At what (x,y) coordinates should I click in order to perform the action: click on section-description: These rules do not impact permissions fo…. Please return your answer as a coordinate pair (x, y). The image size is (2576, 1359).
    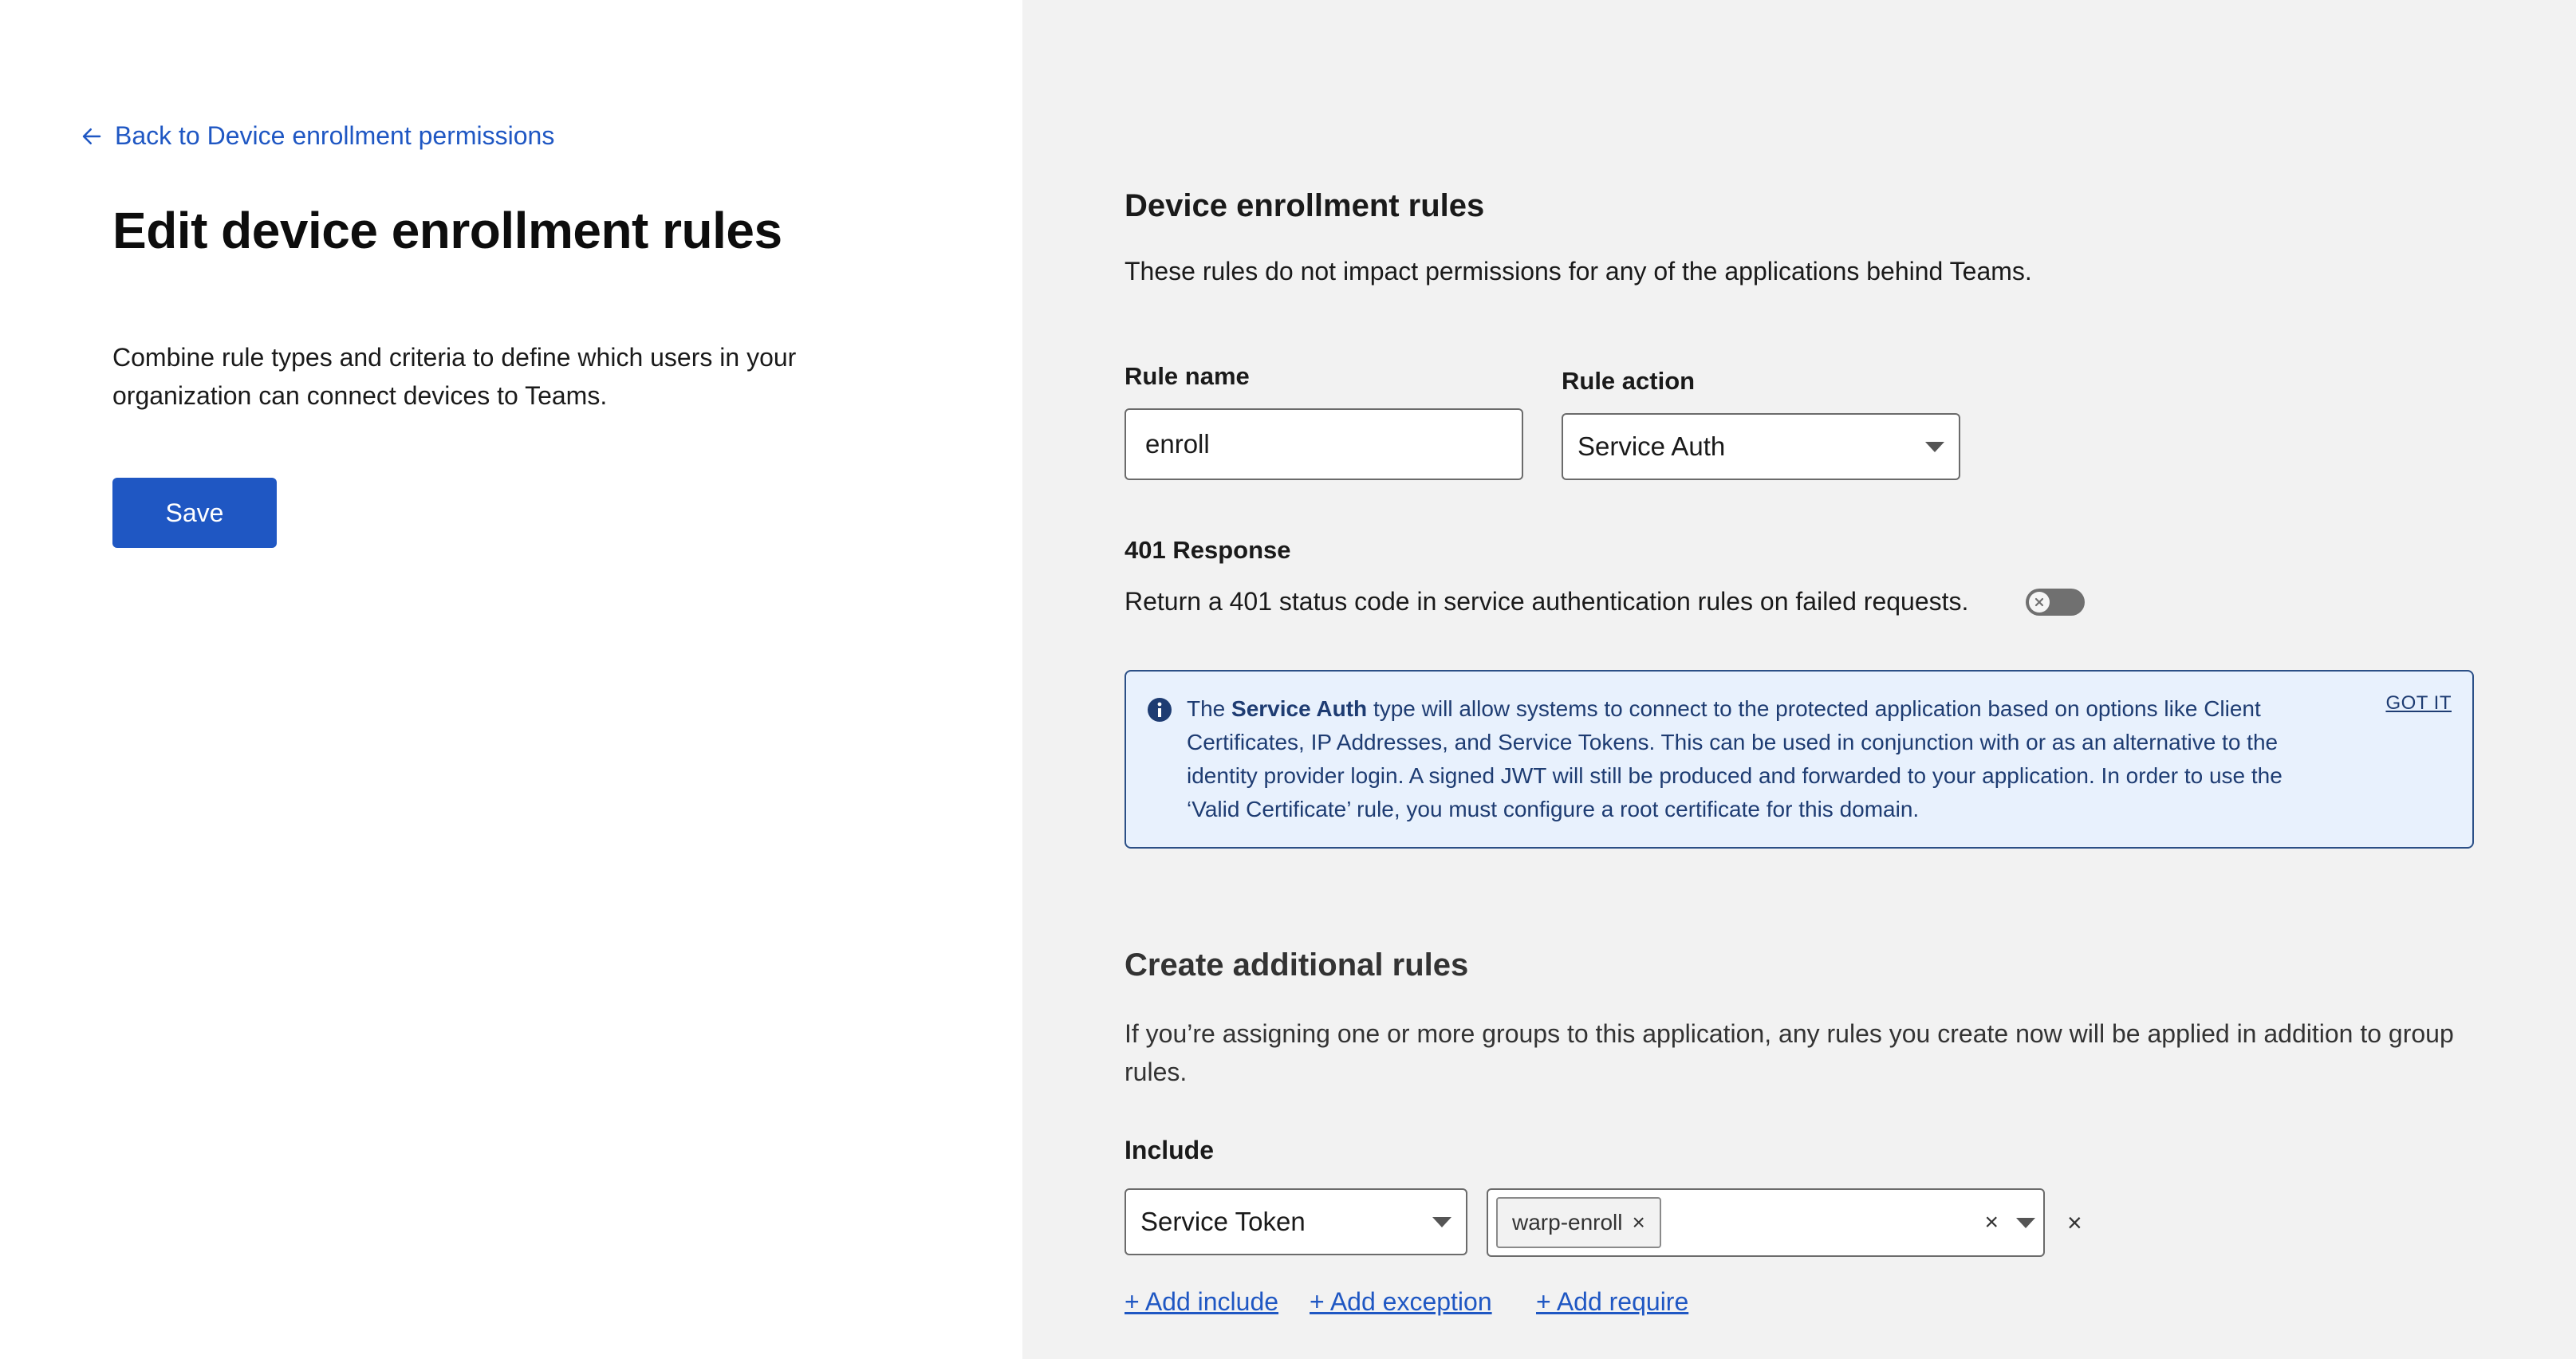
    Looking at the image, I should click on (1578, 271).